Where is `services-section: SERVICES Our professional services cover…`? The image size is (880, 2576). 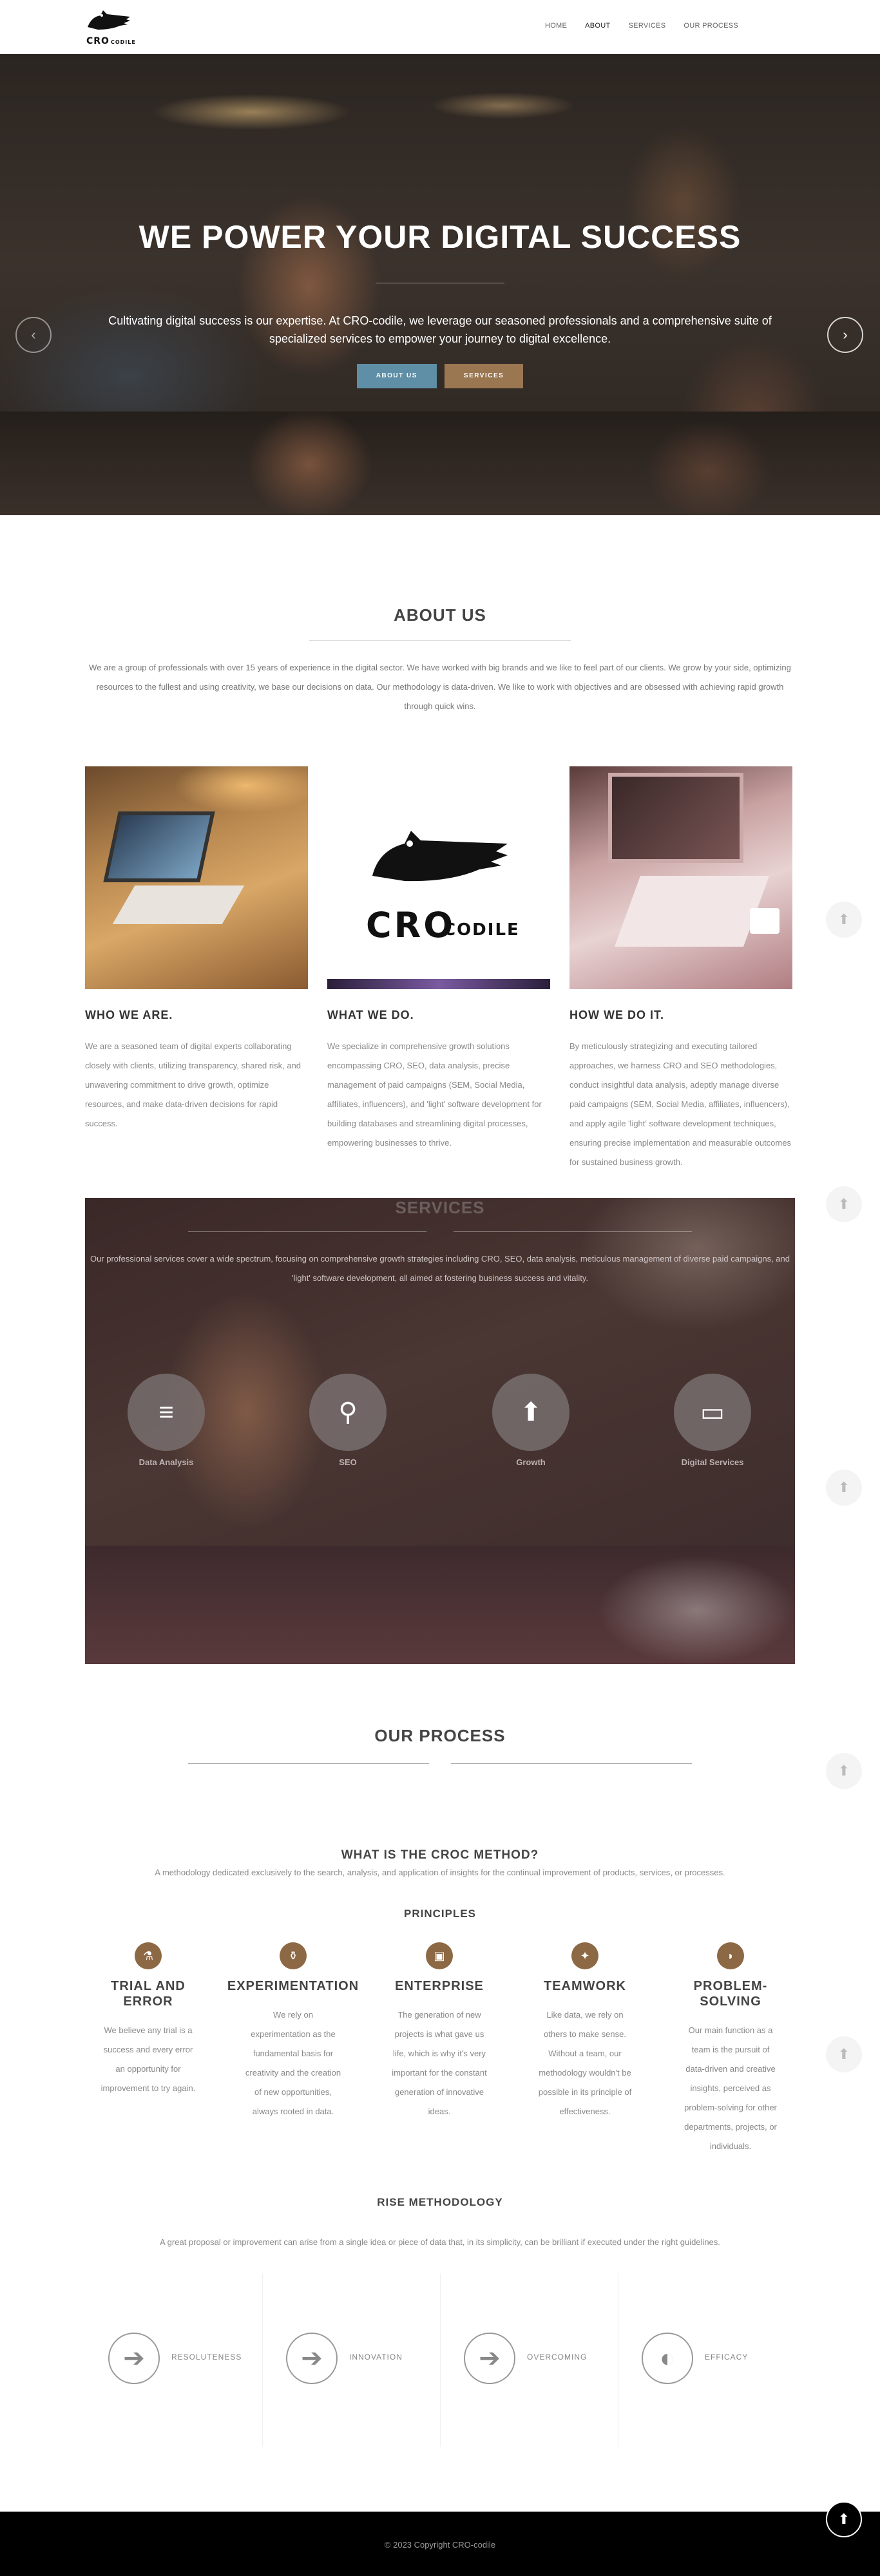 services-section: SERVICES Our professional services cover… is located at coordinates (440, 1431).